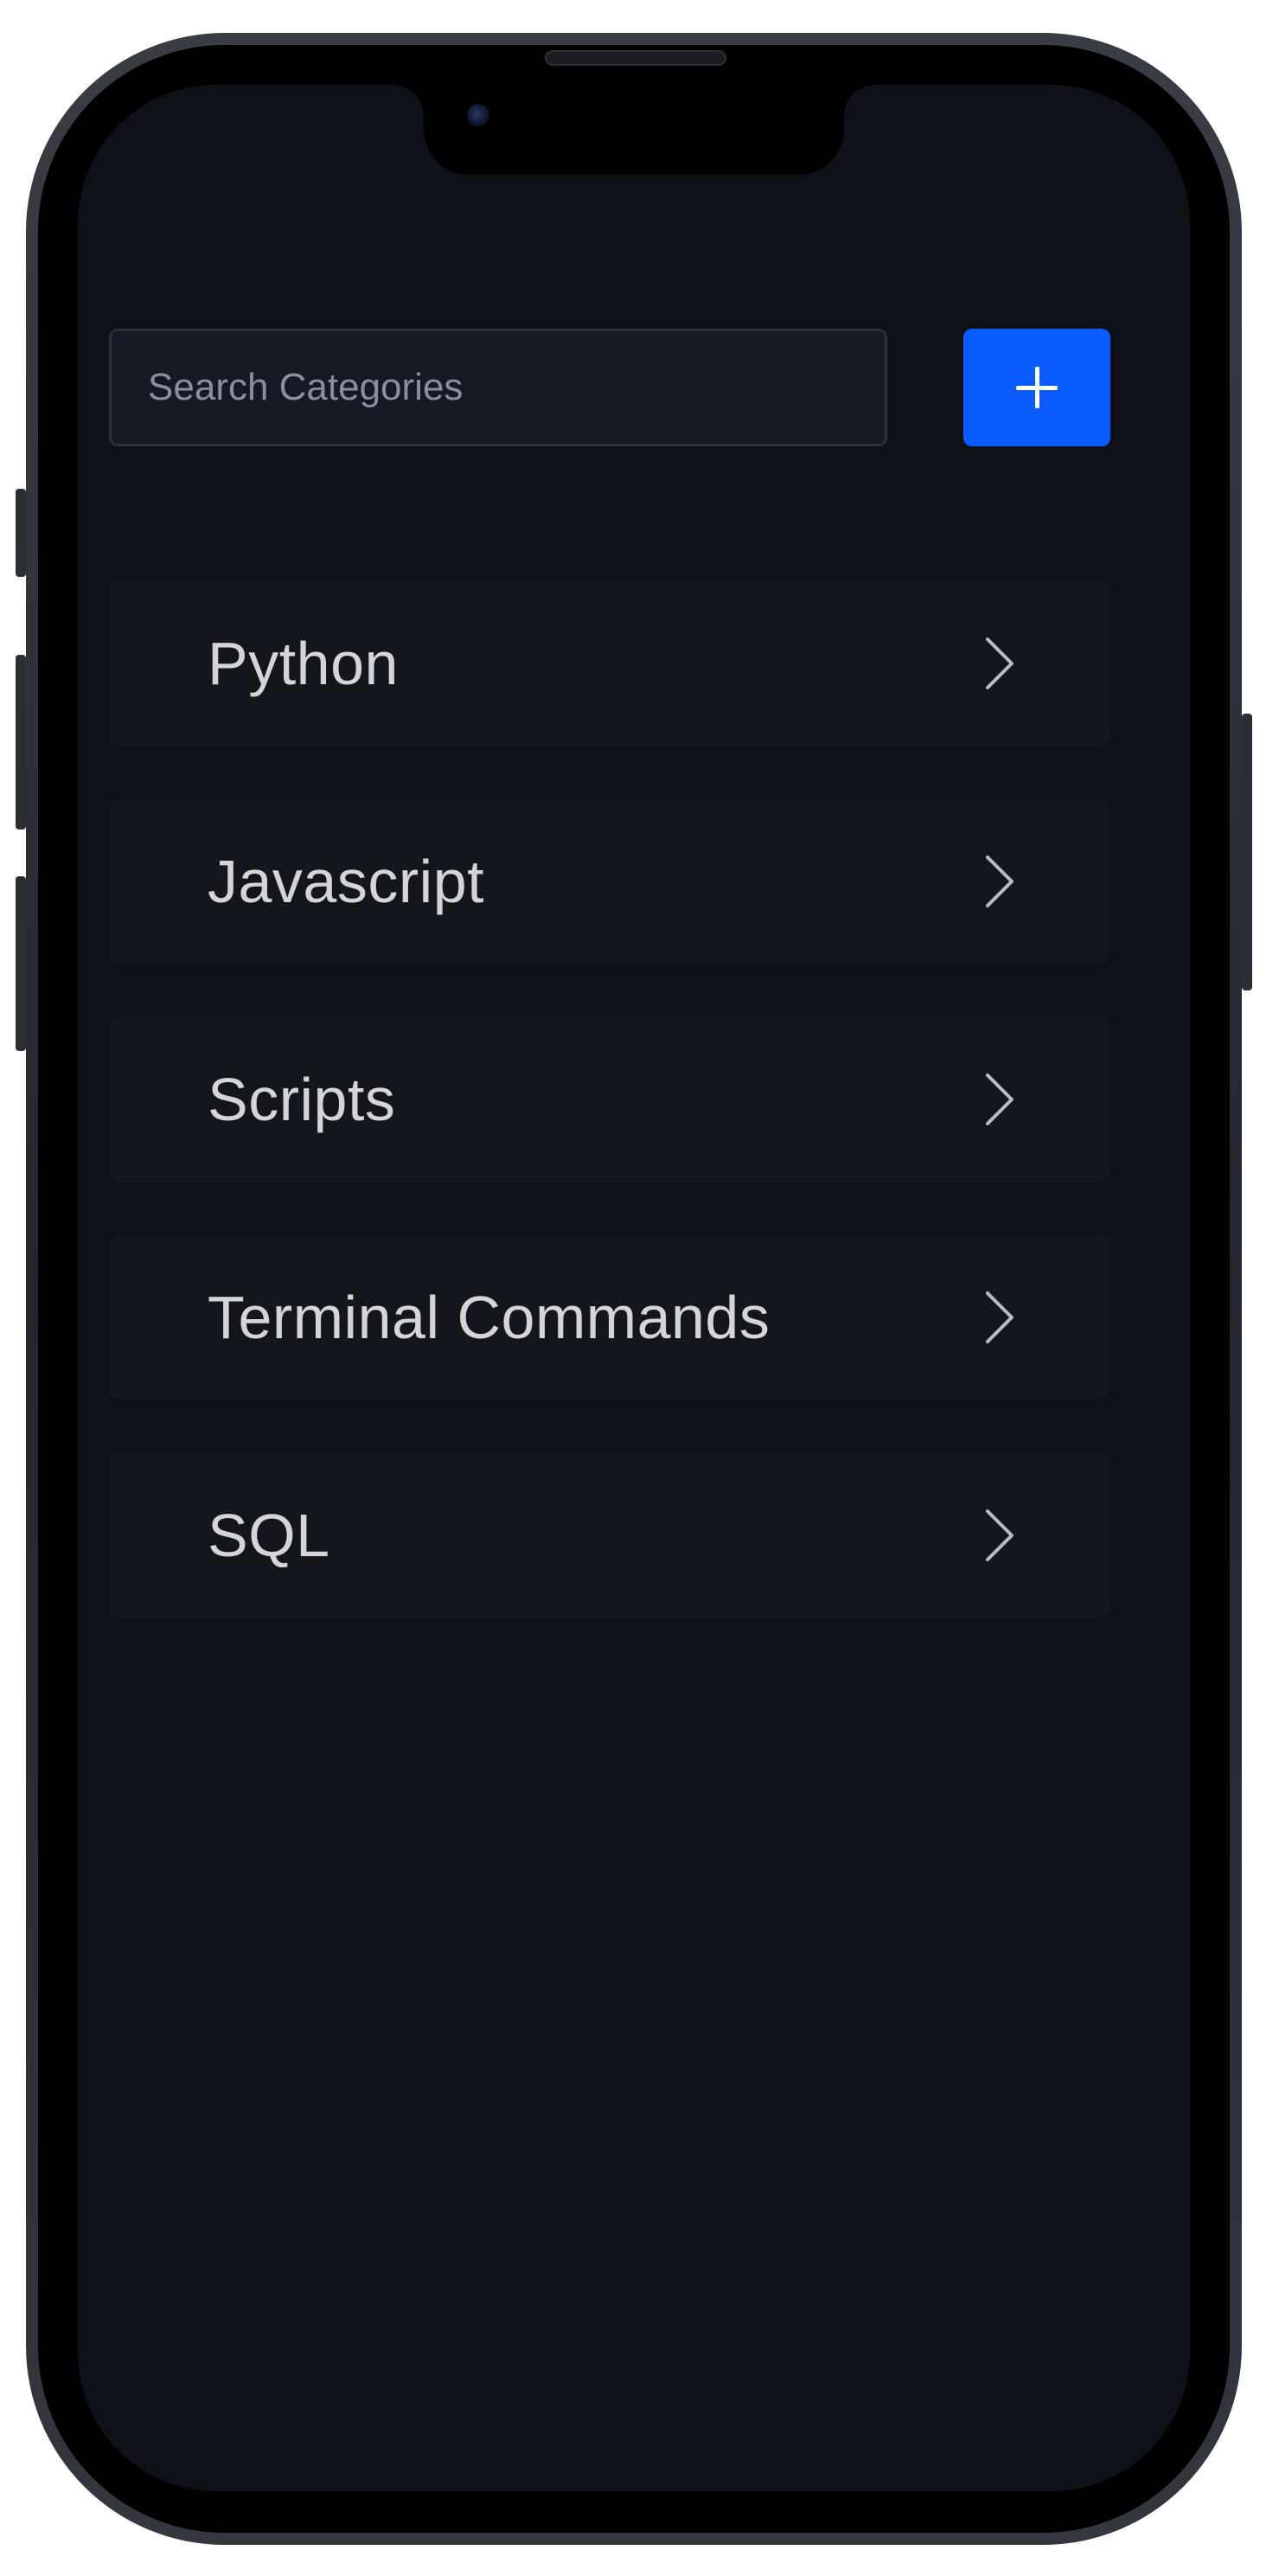  Describe the element at coordinates (21, 533) in the screenshot. I see `action-button` at that location.